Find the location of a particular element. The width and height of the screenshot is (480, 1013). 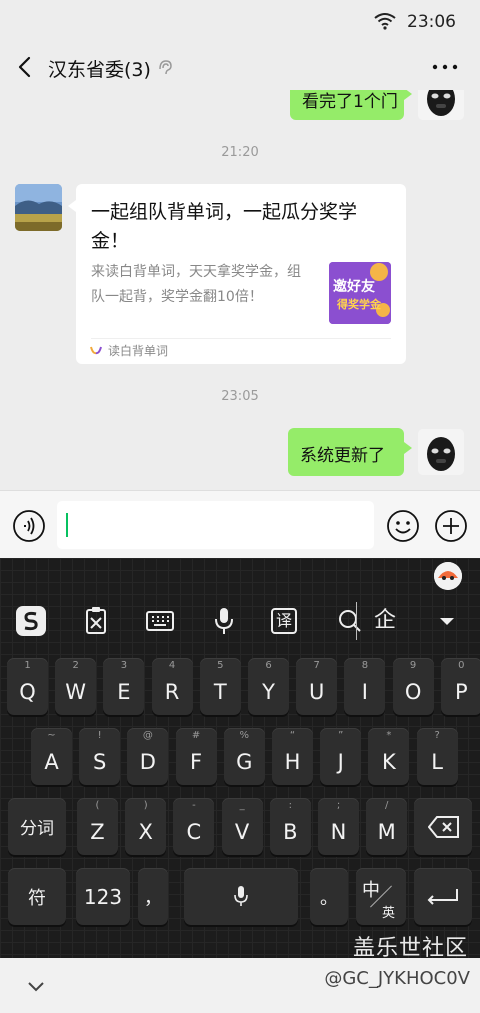

key-secondary-label: # is located at coordinates (196, 735).